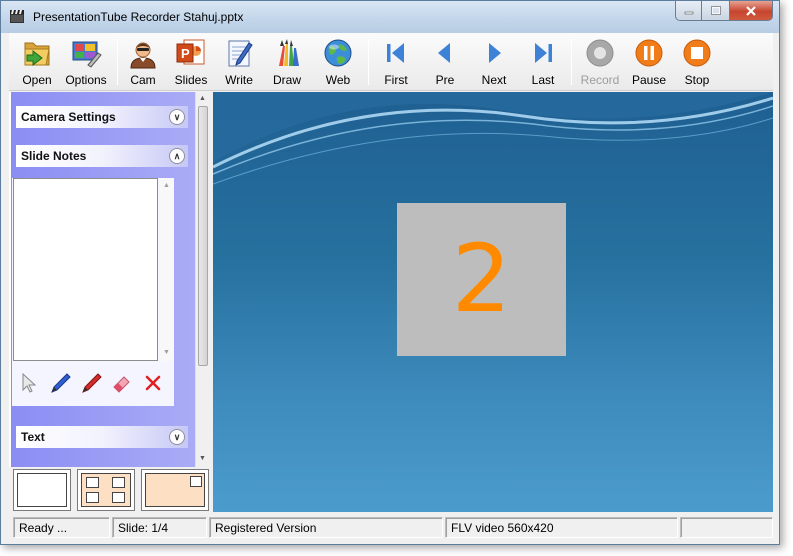 Image resolution: width=793 pixels, height=556 pixels. I want to click on clear-annotations-tool, so click(153, 383).